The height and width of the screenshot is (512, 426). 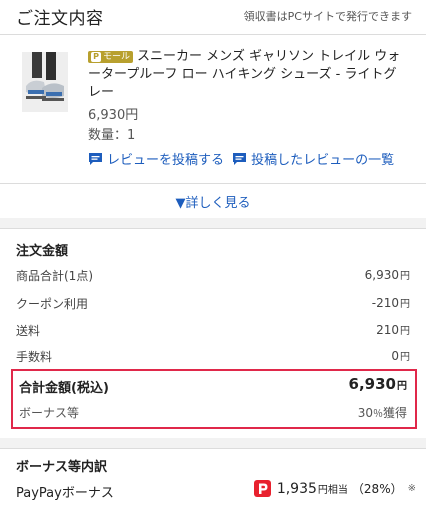 I want to click on mall-badge: P モール, so click(x=111, y=57).